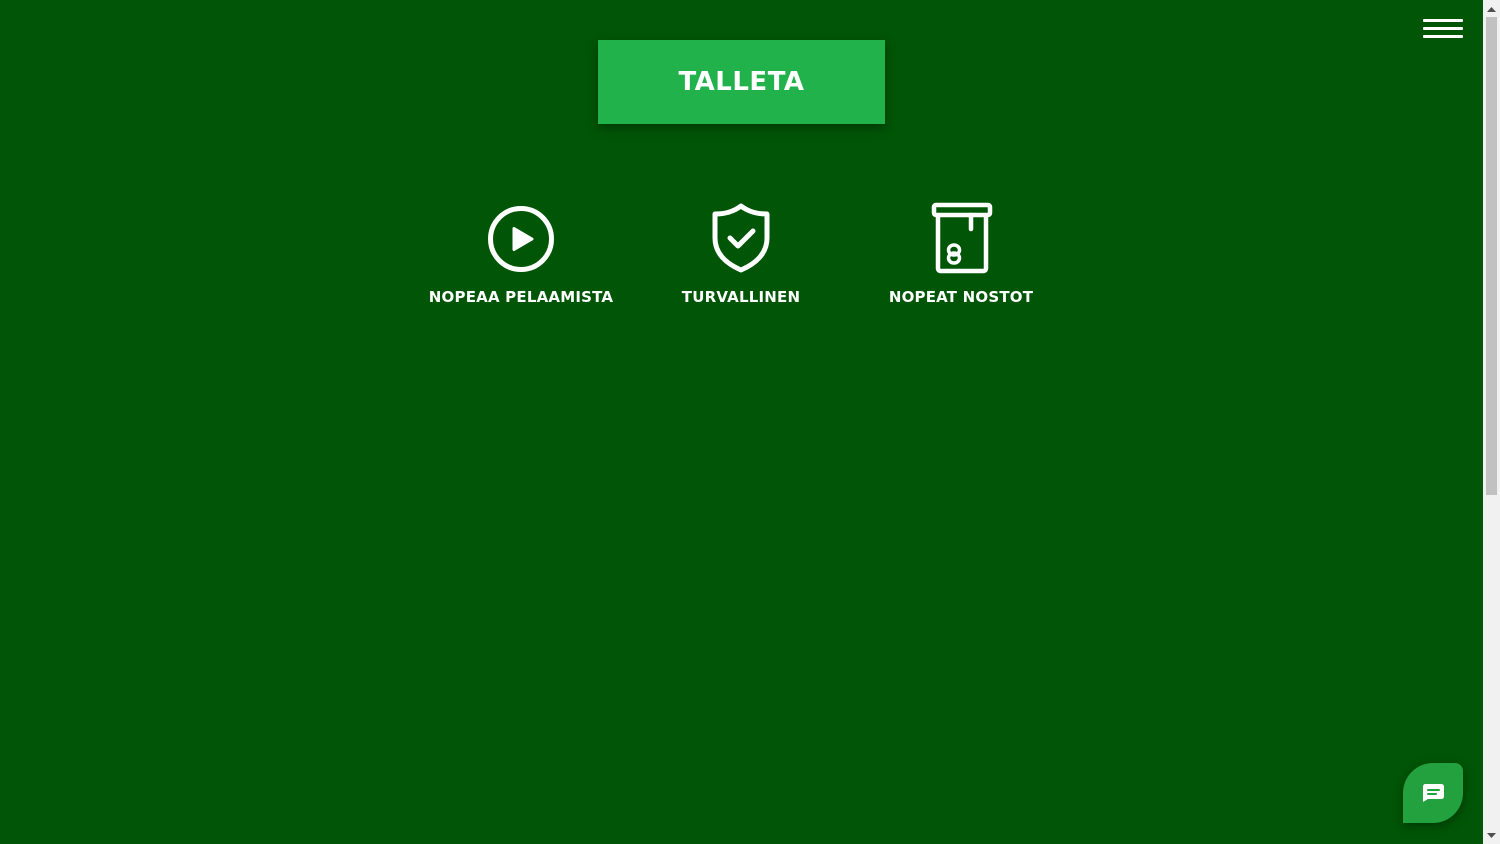 This screenshot has height=844, width=1500. What do you see at coordinates (521, 297) in the screenshot?
I see `feature-label: NOPEAA PELAAMISTA` at bounding box center [521, 297].